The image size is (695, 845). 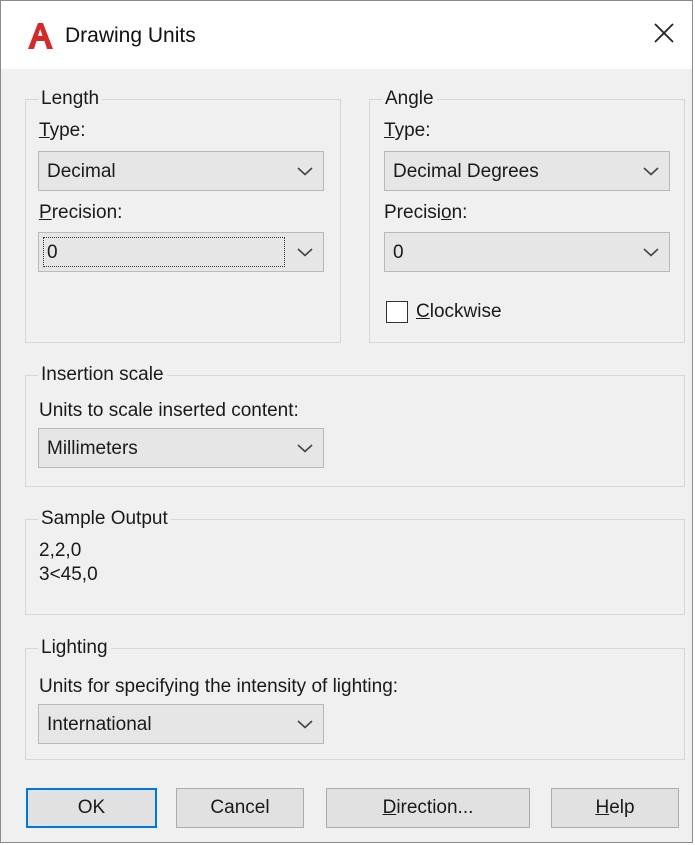 What do you see at coordinates (355, 567) in the screenshot?
I see `sample-output-group` at bounding box center [355, 567].